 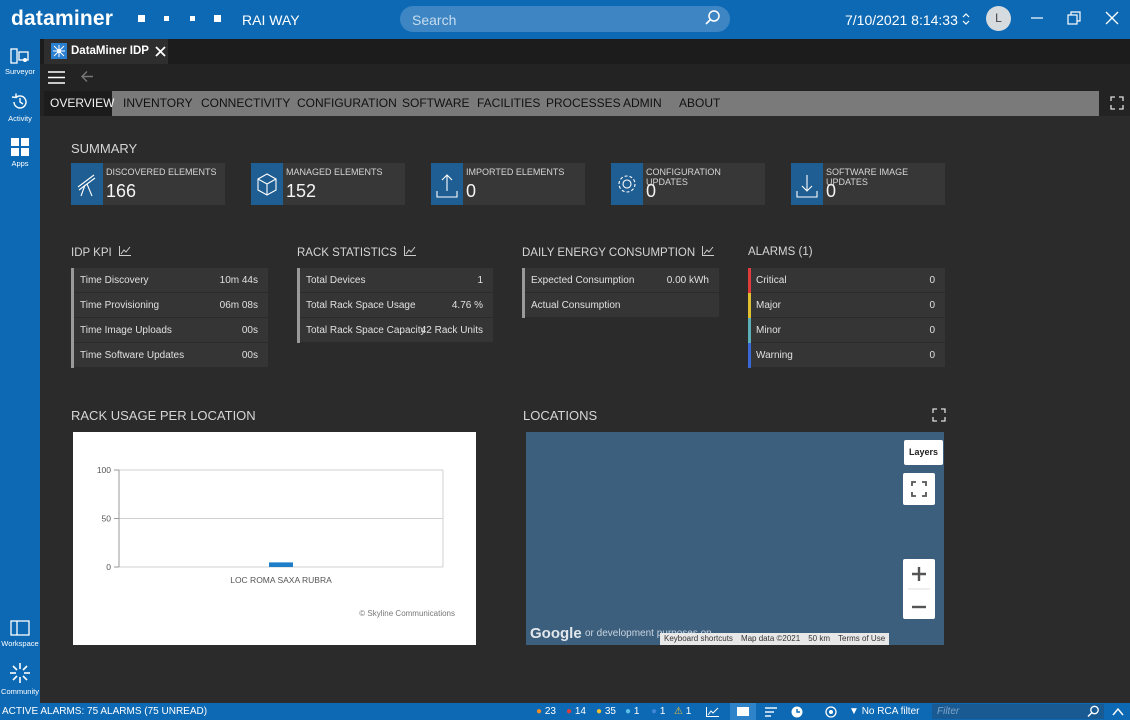 I want to click on rack-stats-title: RACK STATISTICS, so click(x=357, y=252).